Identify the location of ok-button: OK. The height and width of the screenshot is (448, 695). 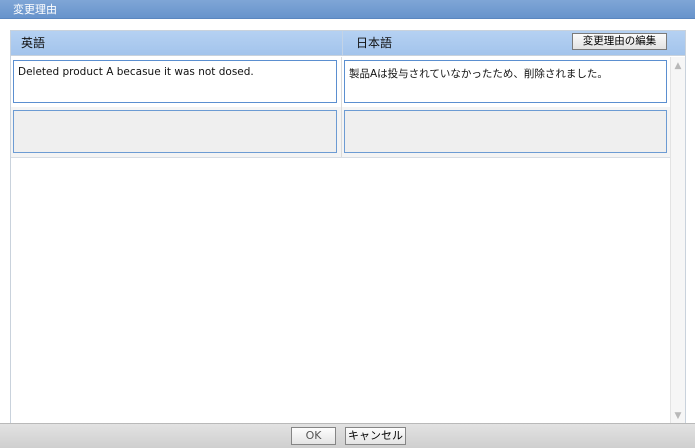
(313, 436).